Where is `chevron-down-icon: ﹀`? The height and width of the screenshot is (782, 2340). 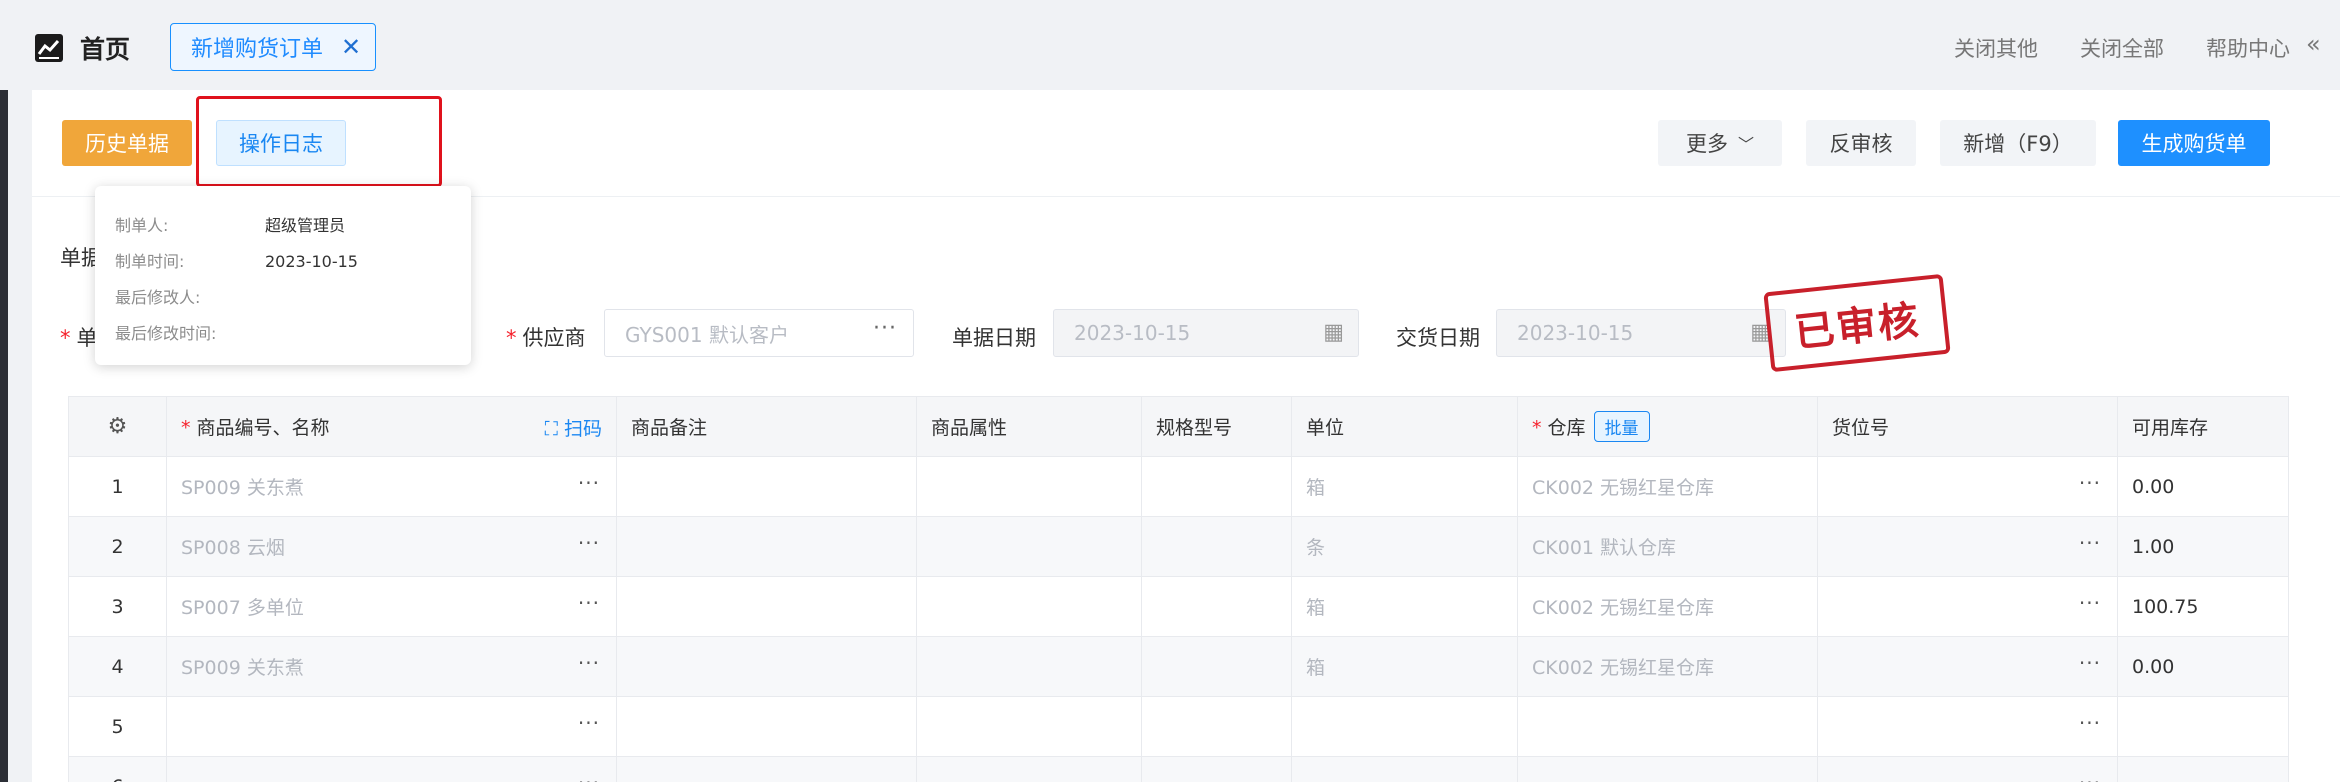
chevron-down-icon: ﹀ is located at coordinates (1745, 144).